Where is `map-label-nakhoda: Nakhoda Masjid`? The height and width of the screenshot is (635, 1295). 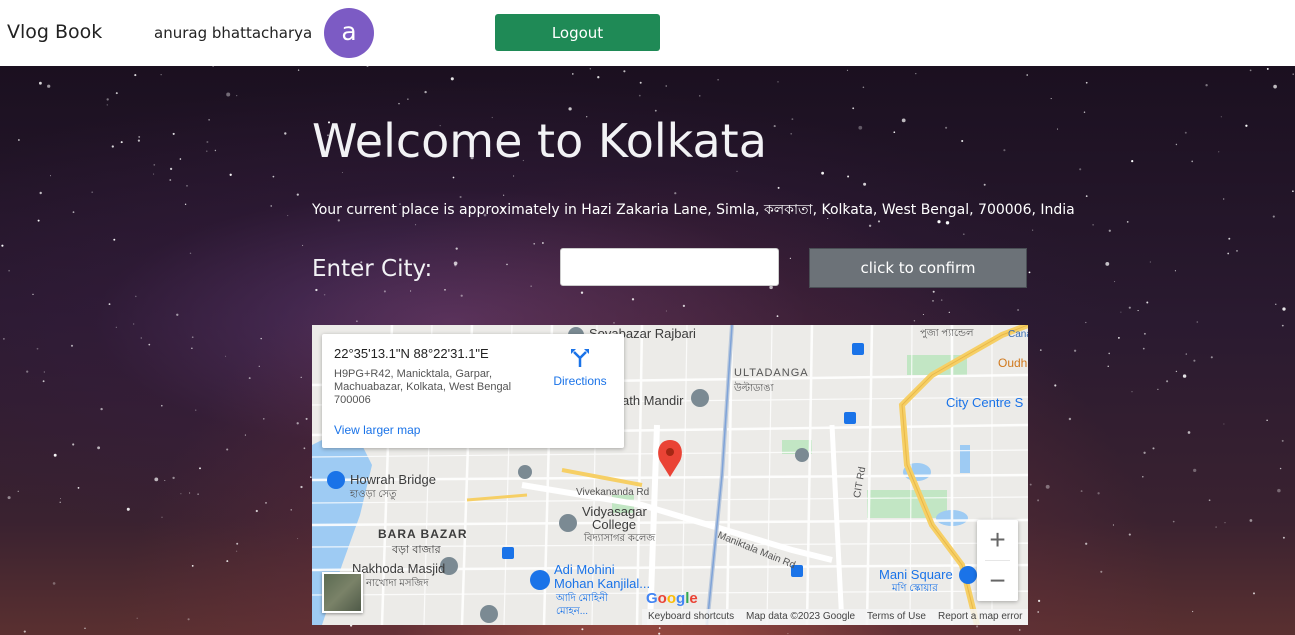 map-label-nakhoda: Nakhoda Masjid is located at coordinates (399, 568).